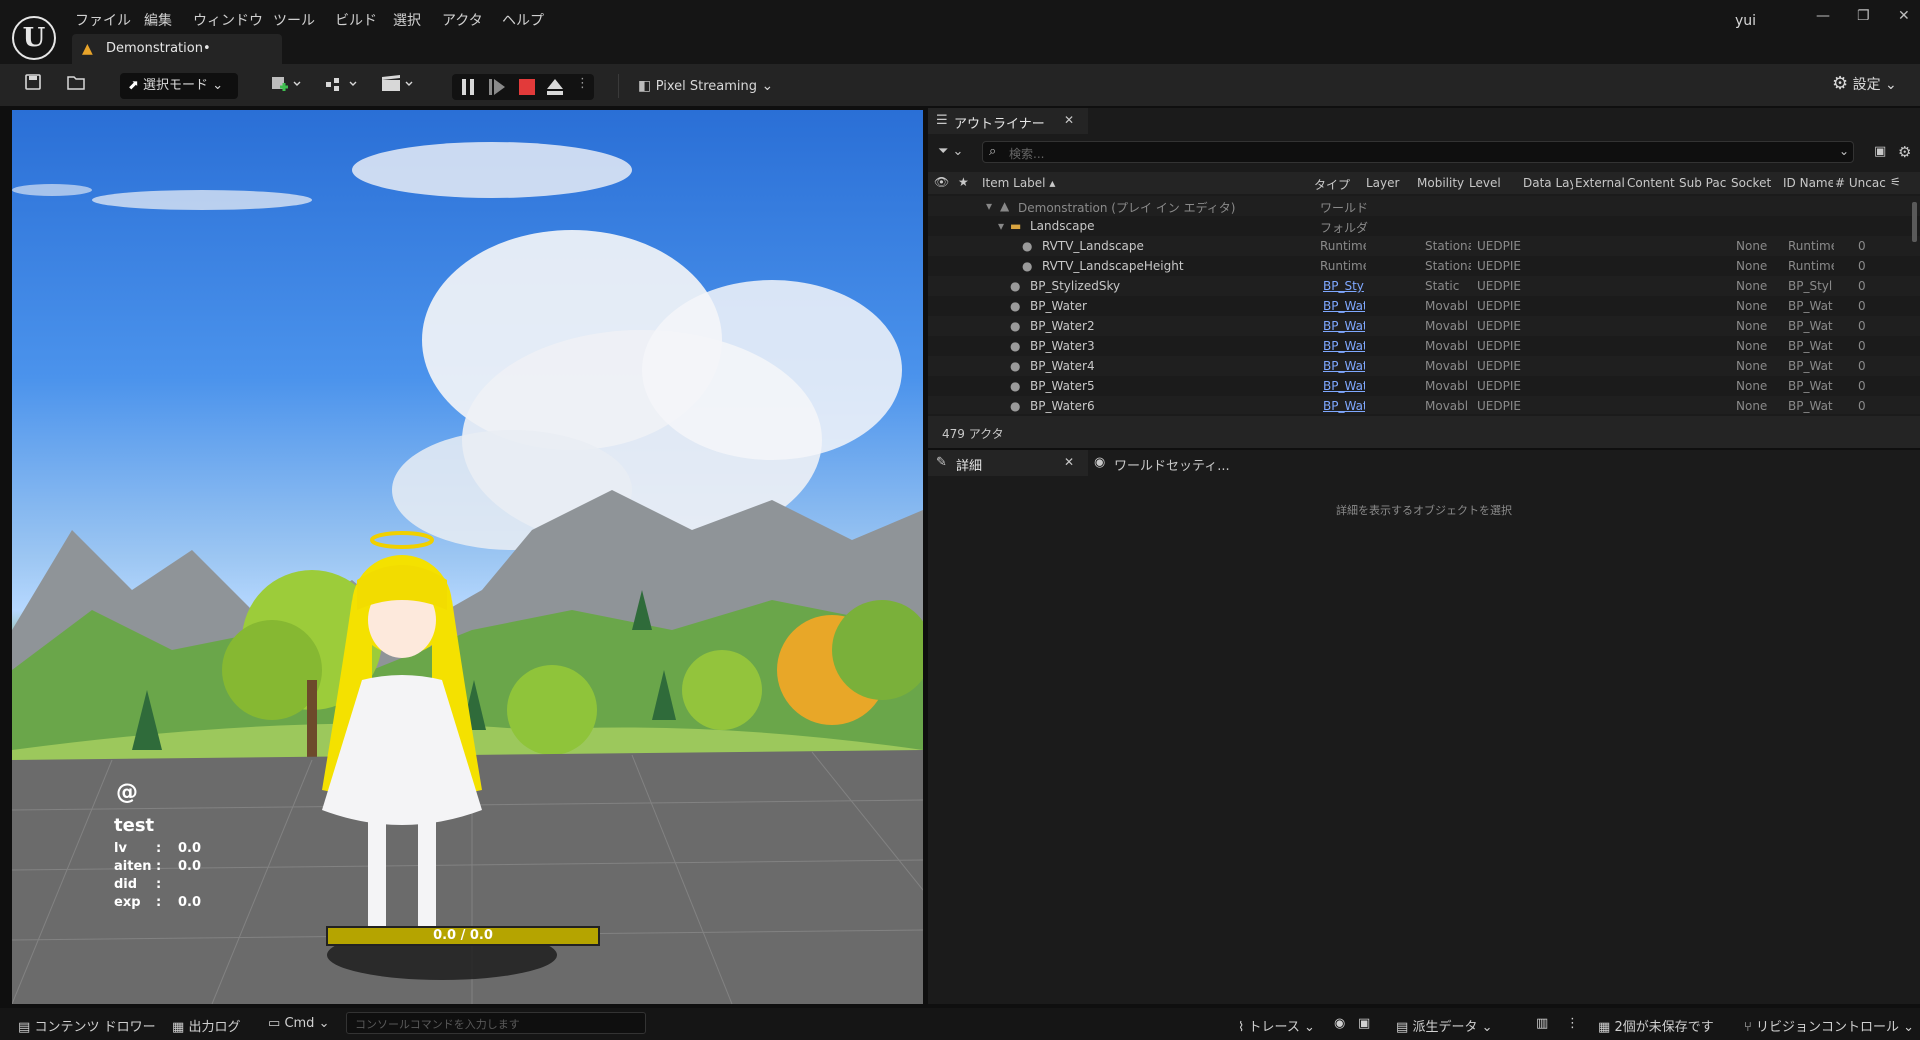 Image resolution: width=1920 pixels, height=1040 pixels. I want to click on add-actor-button, so click(286, 86).